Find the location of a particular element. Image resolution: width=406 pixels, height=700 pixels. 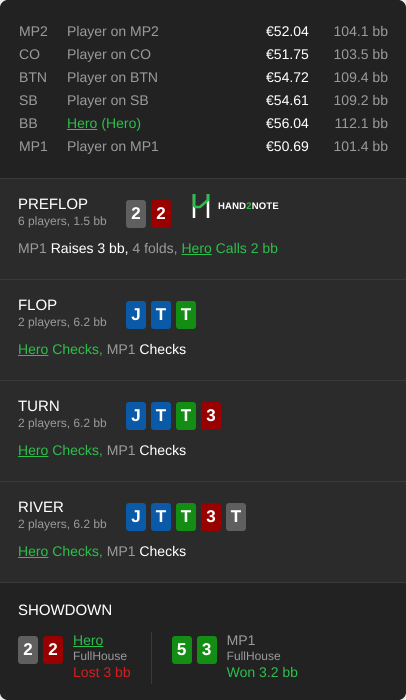

position-label: CO is located at coordinates (30, 54).